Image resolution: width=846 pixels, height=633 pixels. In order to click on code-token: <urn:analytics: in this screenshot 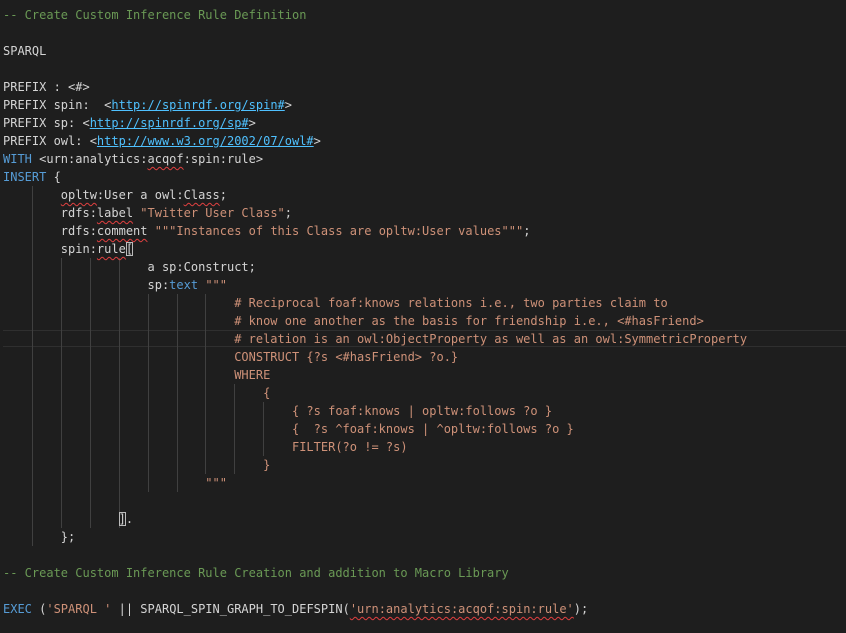, I will do `click(89, 159)`.